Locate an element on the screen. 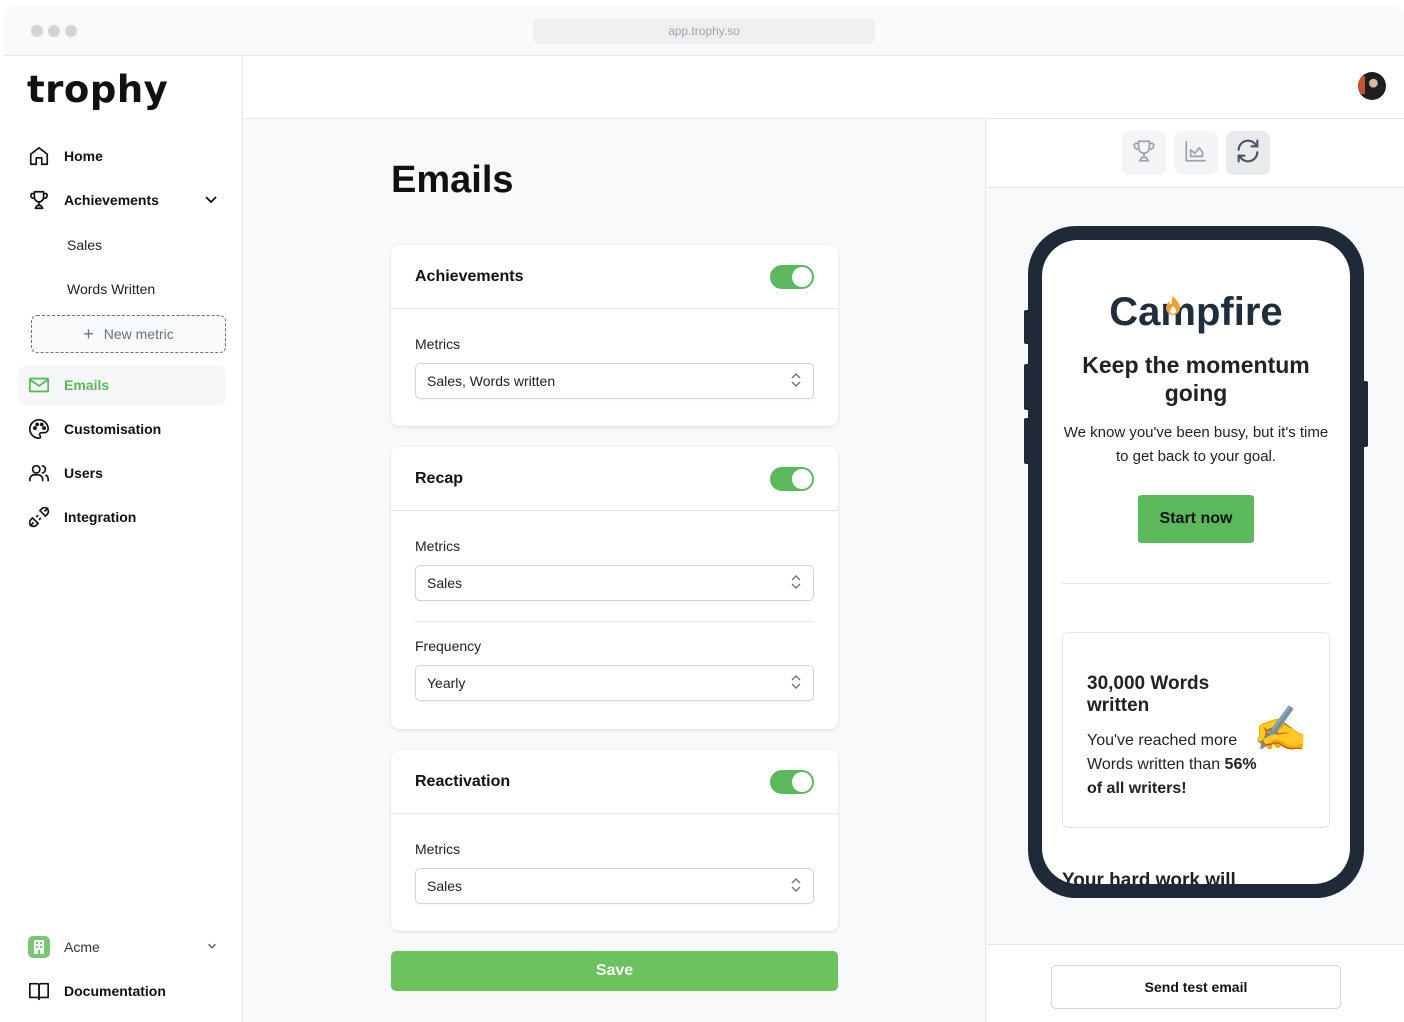 The image size is (1404, 1022). email-card-reactivation: Reactivation Metrics Sales is located at coordinates (614, 840).